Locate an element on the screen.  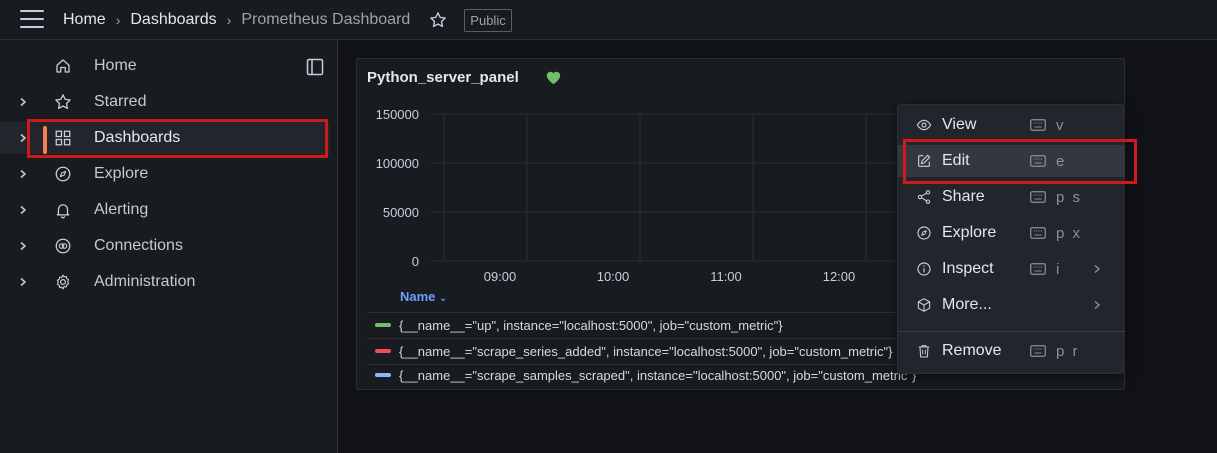
connections-icon is located at coordinates (63, 246).